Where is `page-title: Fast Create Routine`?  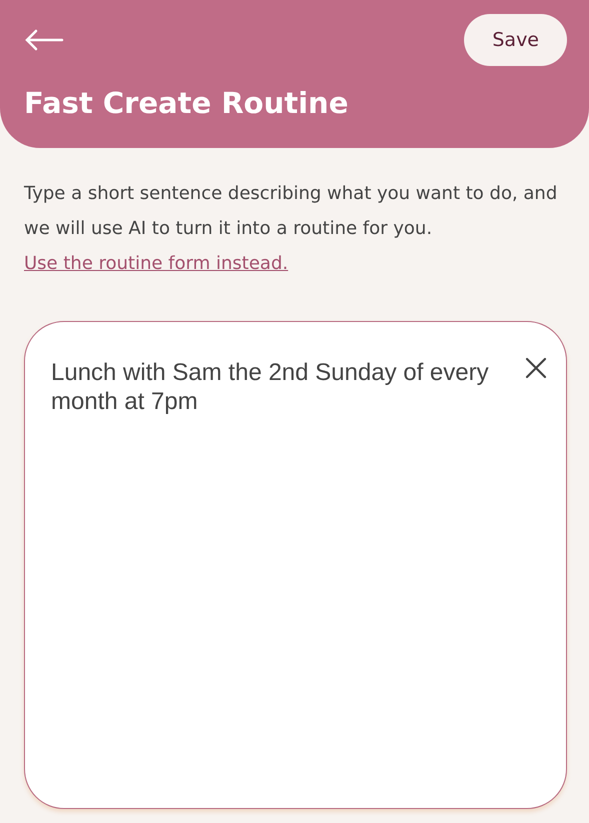 page-title: Fast Create Routine is located at coordinates (187, 103).